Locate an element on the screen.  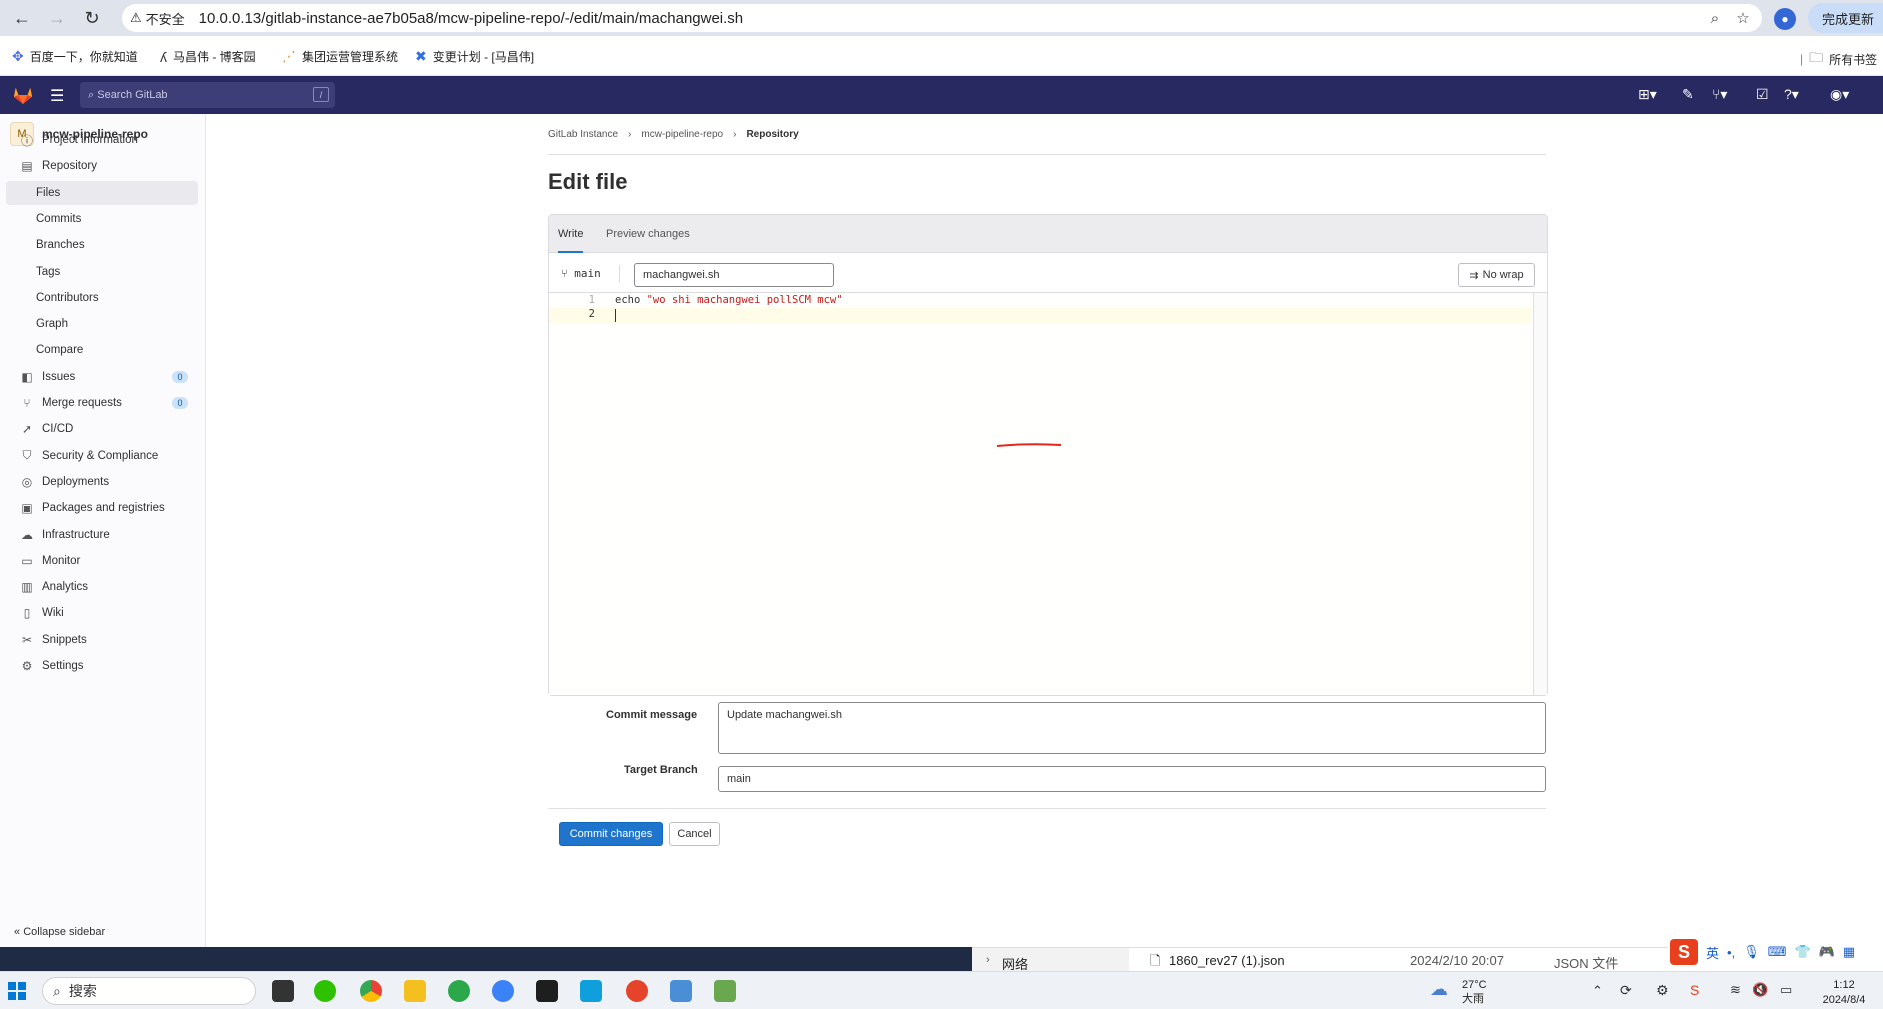
sidebar-item-packages-and-registries: ▣ Packages and registries is located at coordinates (102, 508).